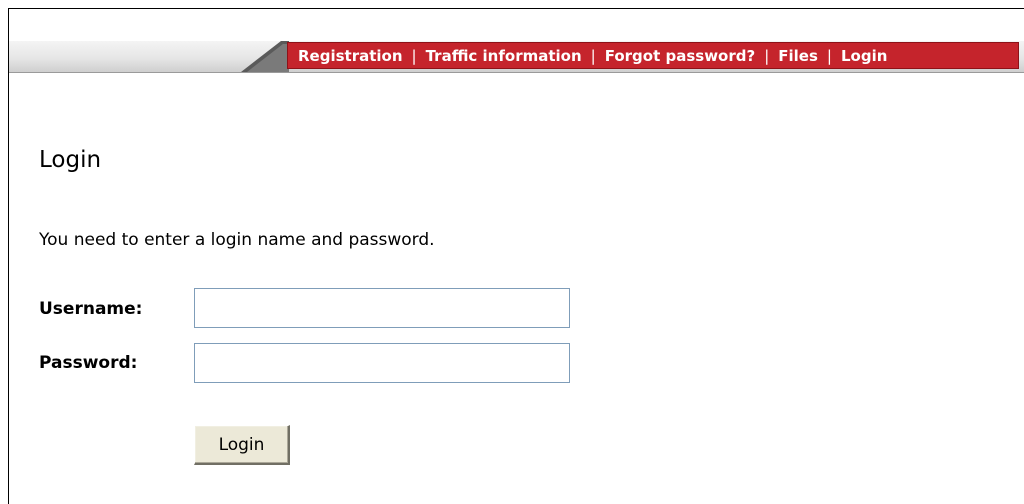 This screenshot has height=504, width=1024. What do you see at coordinates (382, 363) in the screenshot?
I see `password-input` at bounding box center [382, 363].